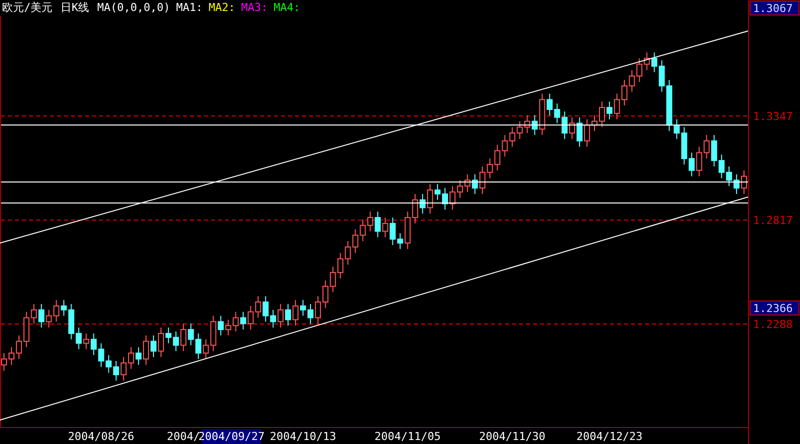 The height and width of the screenshot is (444, 800). Describe the element at coordinates (222, 8) in the screenshot. I see `ma-label: MA2:` at that location.